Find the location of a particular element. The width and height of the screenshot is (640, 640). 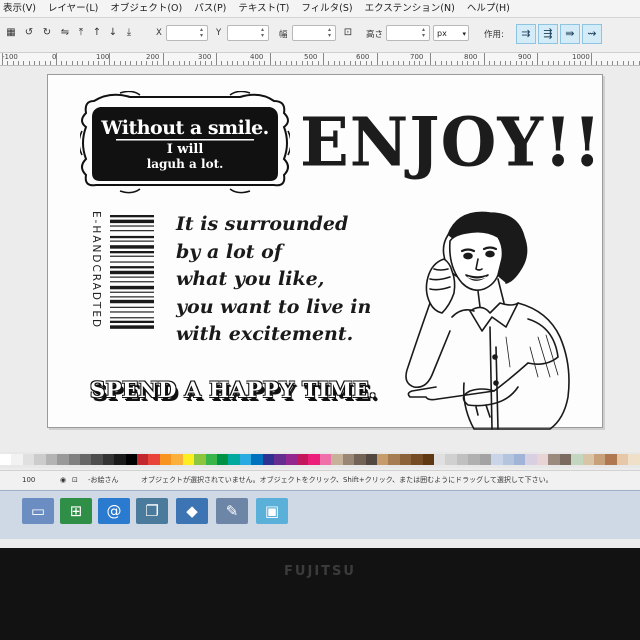

height-field: ▴ ▾ is located at coordinates (408, 33).